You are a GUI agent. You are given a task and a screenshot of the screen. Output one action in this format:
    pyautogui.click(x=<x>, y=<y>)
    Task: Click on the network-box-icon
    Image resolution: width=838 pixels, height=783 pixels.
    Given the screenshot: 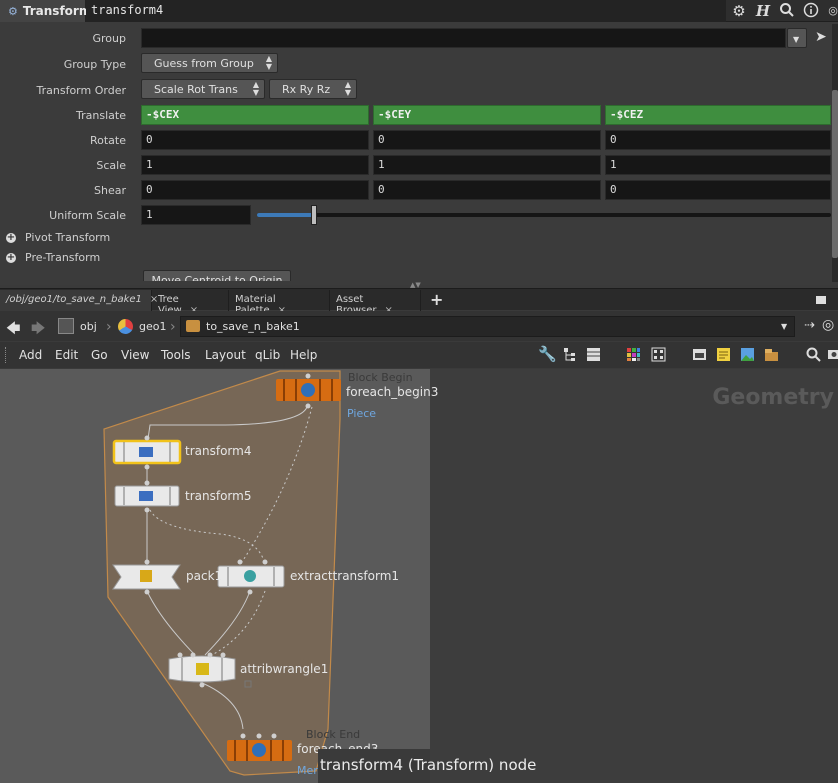 What is the action you would take?
    pyautogui.click(x=699, y=354)
    